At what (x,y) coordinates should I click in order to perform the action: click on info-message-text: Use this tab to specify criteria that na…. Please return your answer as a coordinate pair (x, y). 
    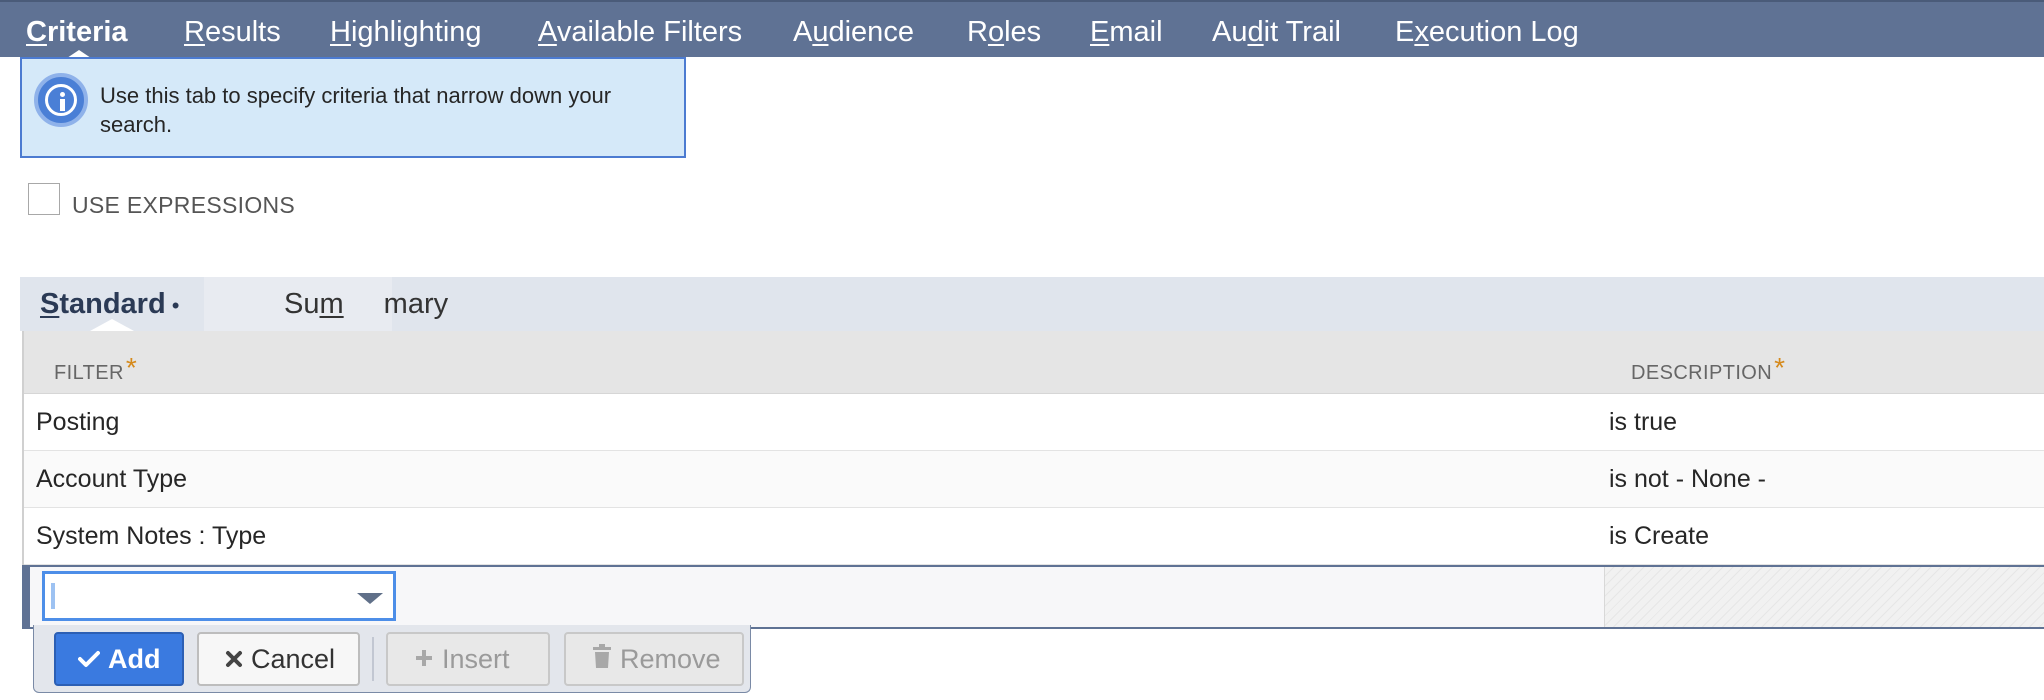
    Looking at the image, I should click on (356, 110).